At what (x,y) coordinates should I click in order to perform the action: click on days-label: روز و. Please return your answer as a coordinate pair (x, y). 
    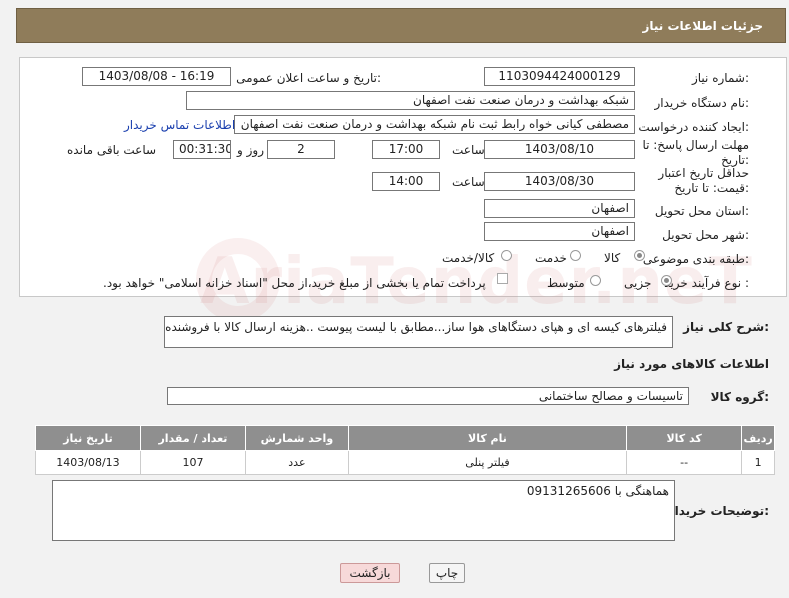
    Looking at the image, I should click on (250, 150).